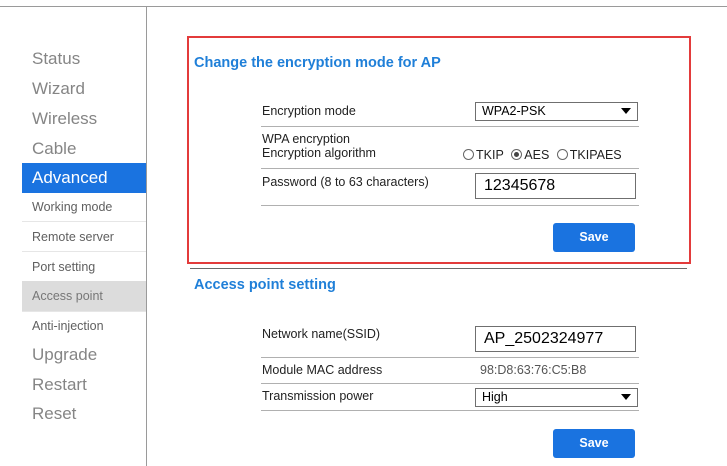 This screenshot has width=727, height=466. Describe the element at coordinates (322, 370) in the screenshot. I see `mac-label: Module MAC address` at that location.